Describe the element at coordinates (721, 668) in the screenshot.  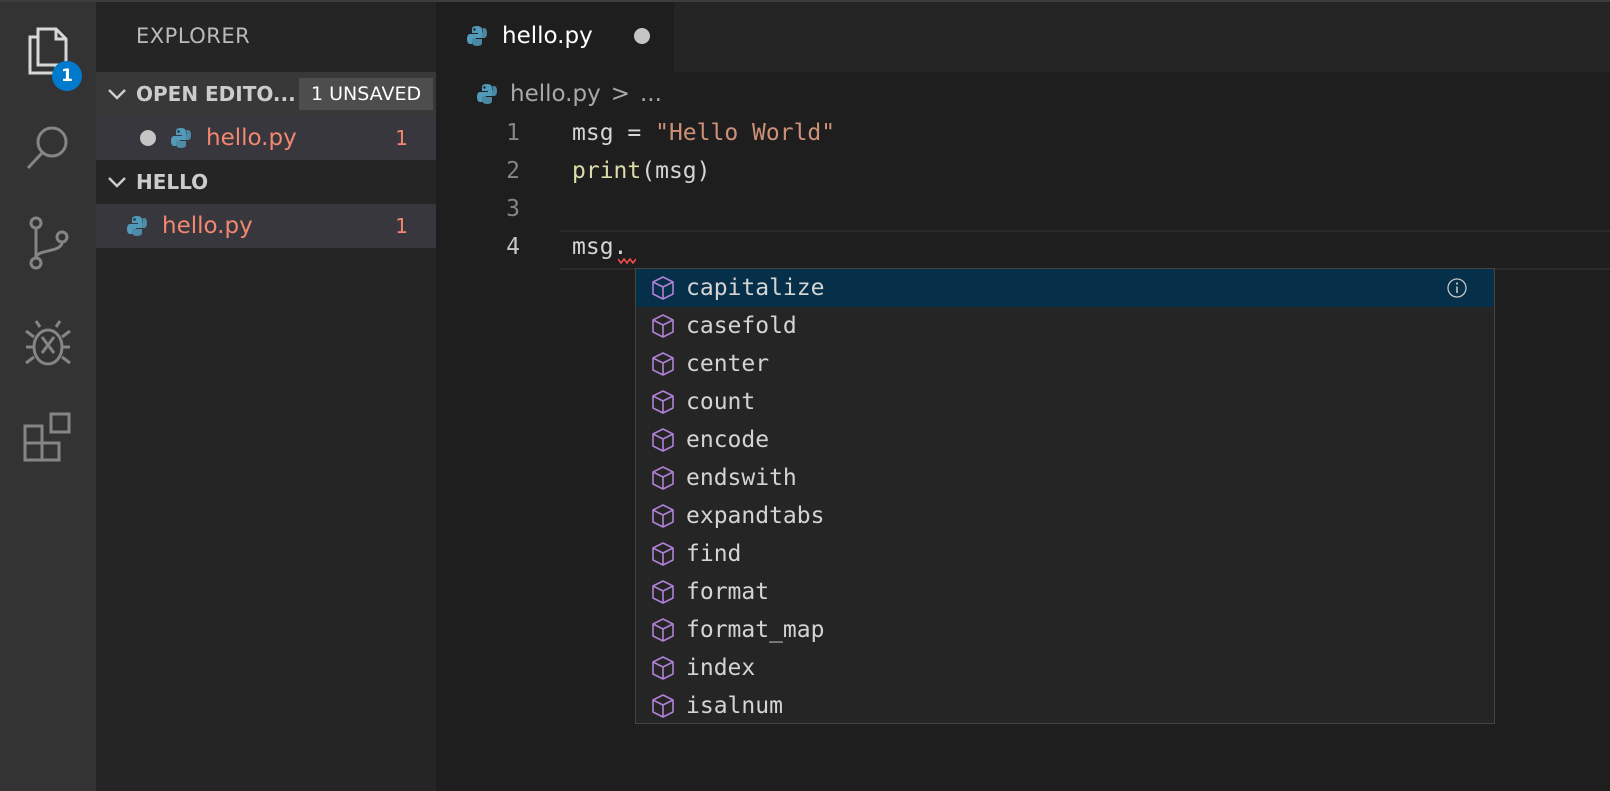
I see `suggestion-label: index` at that location.